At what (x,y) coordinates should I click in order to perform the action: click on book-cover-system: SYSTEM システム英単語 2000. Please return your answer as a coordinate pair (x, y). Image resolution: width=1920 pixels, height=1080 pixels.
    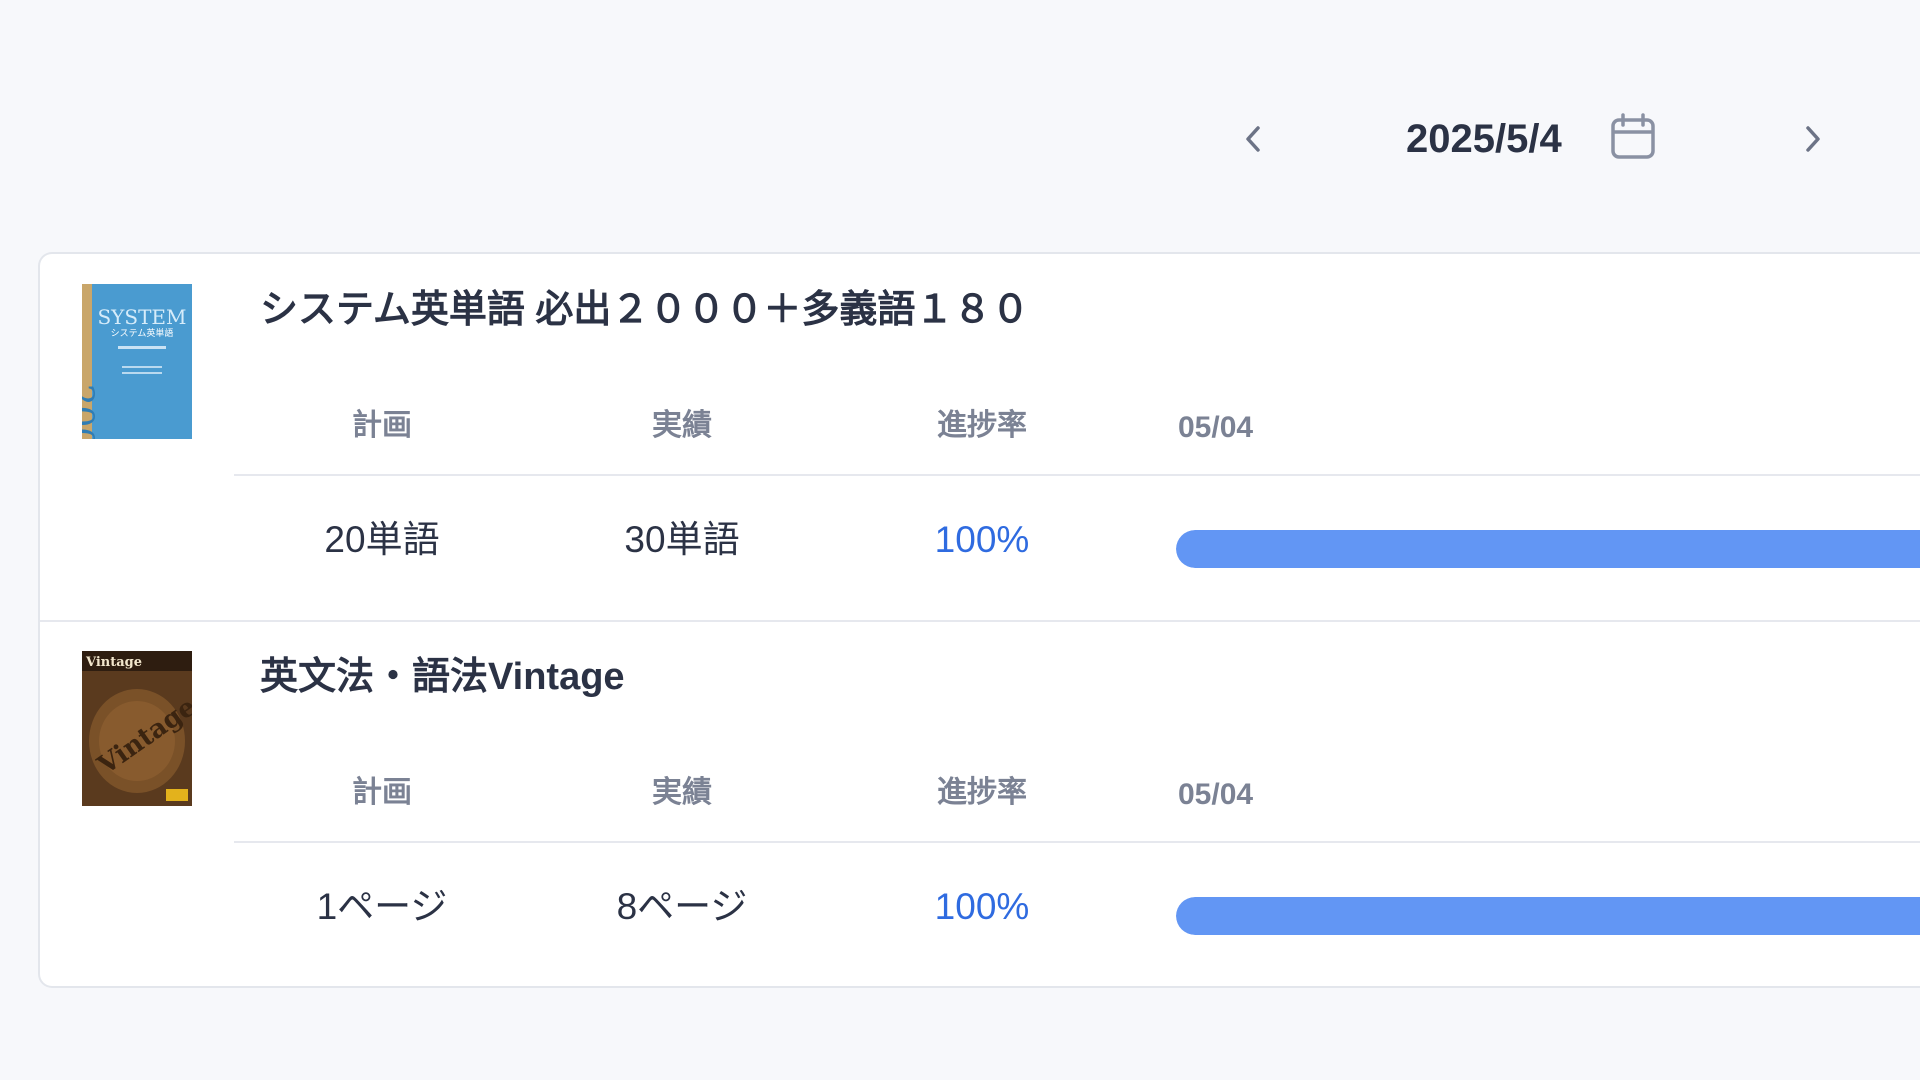
    Looking at the image, I should click on (137, 361).